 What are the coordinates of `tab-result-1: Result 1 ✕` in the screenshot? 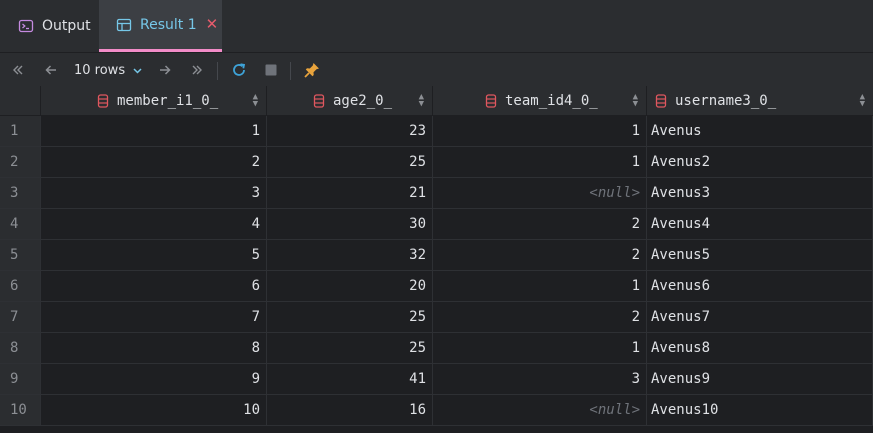 It's located at (160, 26).